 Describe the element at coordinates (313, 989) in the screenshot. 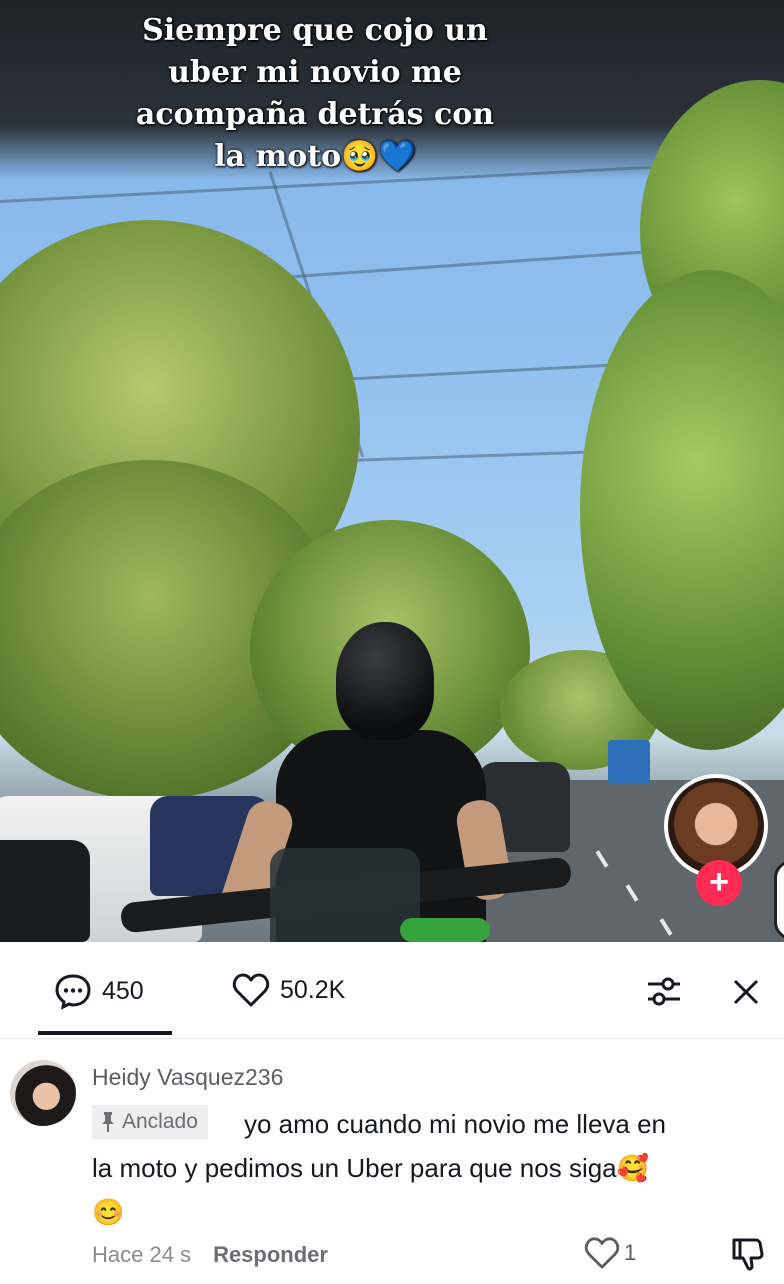

I see `likes-count: 50.2K` at that location.